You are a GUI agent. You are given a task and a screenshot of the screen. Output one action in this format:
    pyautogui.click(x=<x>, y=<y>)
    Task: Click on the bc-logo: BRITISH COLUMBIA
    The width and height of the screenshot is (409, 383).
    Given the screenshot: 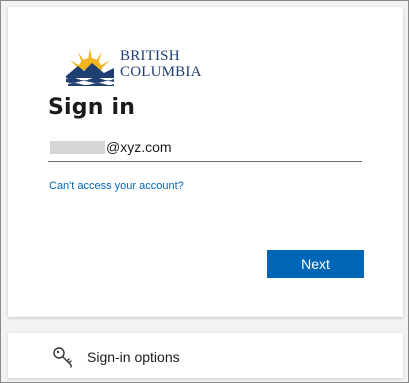 What is the action you would take?
    pyautogui.click(x=132, y=65)
    